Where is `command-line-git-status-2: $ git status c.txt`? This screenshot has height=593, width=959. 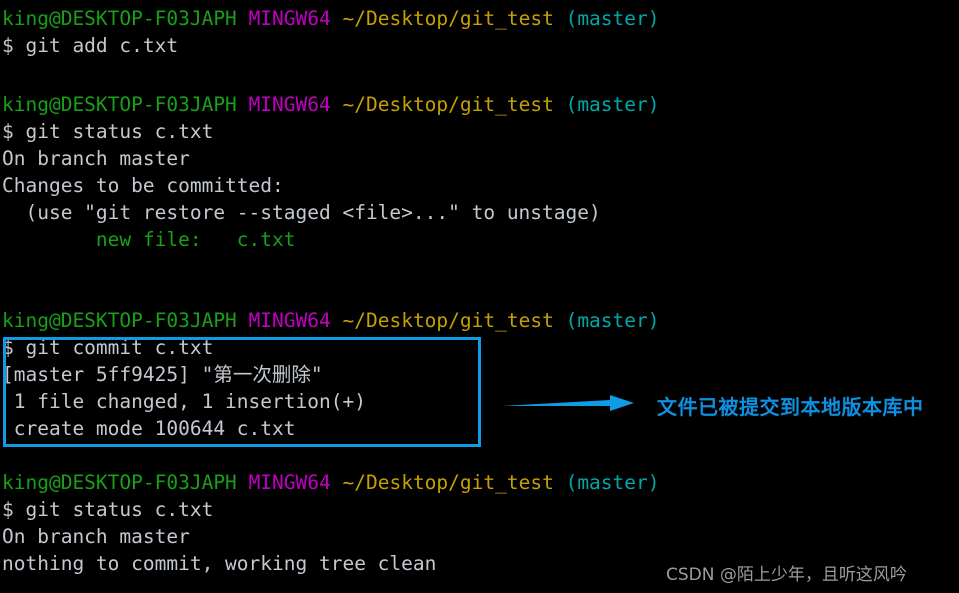 command-line-git-status-2: $ git status c.txt is located at coordinates (107, 509).